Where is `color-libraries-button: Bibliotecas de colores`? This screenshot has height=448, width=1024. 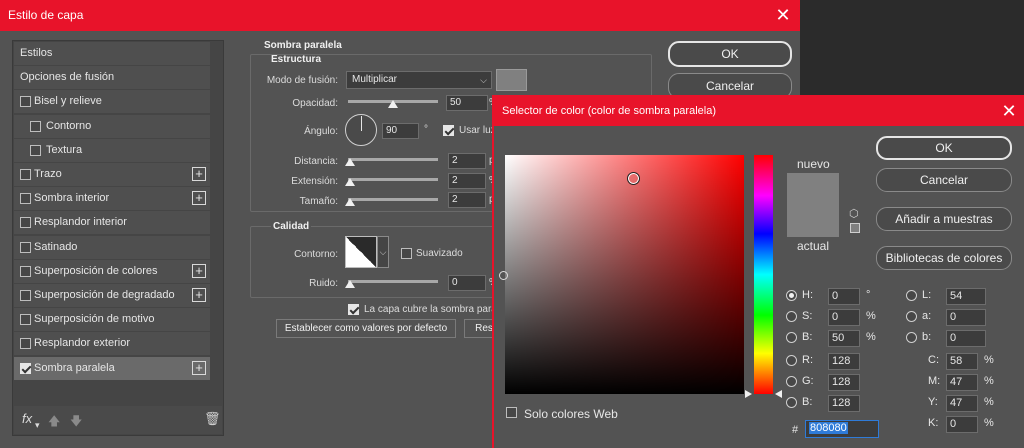
color-libraries-button: Bibliotecas de colores is located at coordinates (944, 258).